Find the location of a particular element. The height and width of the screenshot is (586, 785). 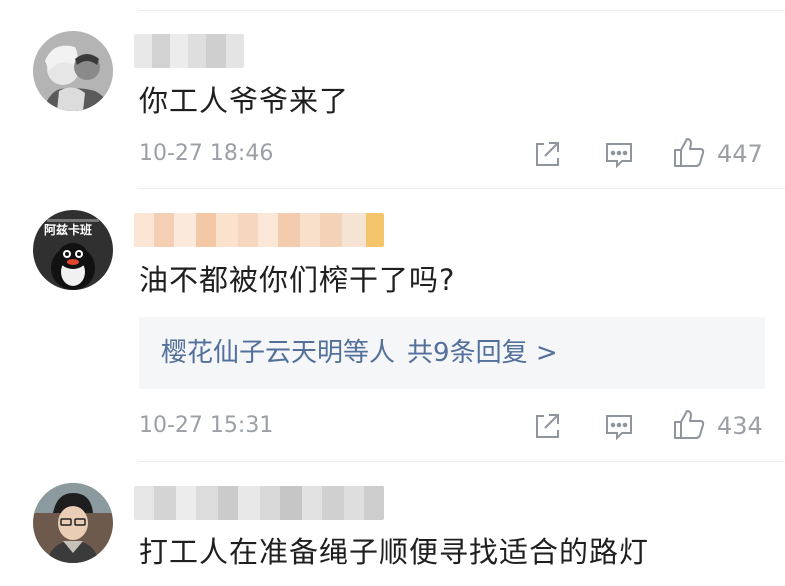

reply-names-suffix: 等人 is located at coordinates (369, 353).